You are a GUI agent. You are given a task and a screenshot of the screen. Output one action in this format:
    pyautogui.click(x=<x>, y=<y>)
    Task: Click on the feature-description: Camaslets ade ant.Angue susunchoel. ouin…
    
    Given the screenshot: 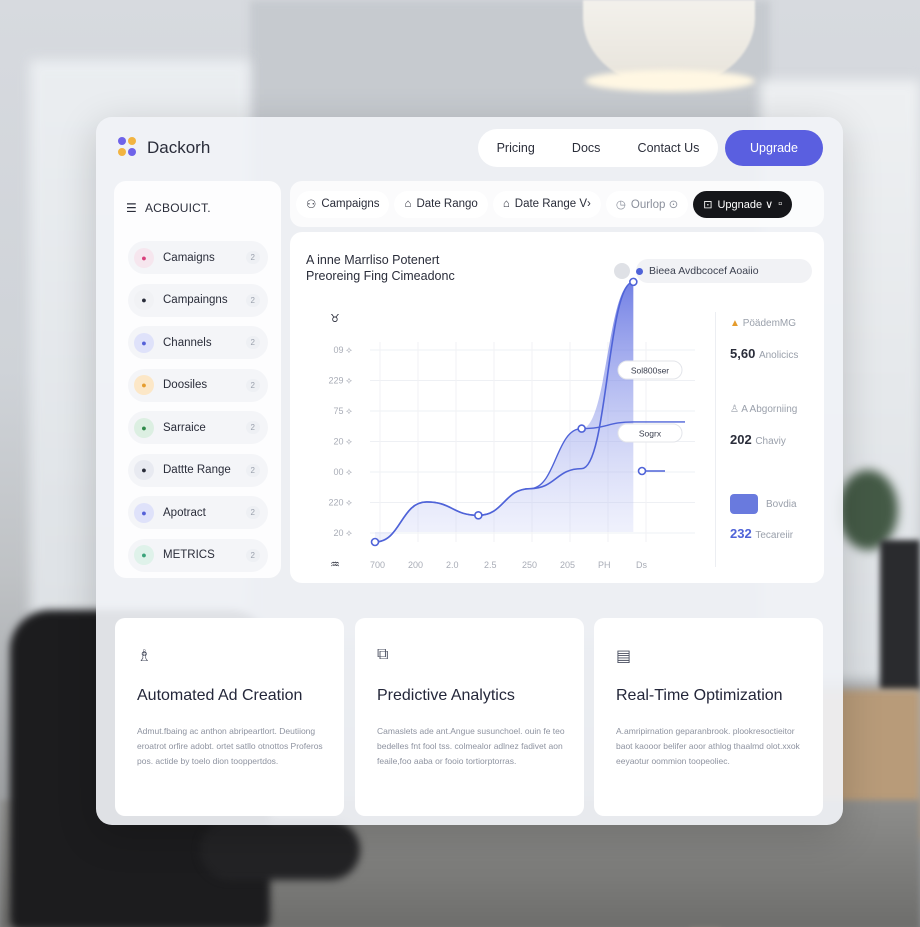 What is the action you would take?
    pyautogui.click(x=471, y=746)
    